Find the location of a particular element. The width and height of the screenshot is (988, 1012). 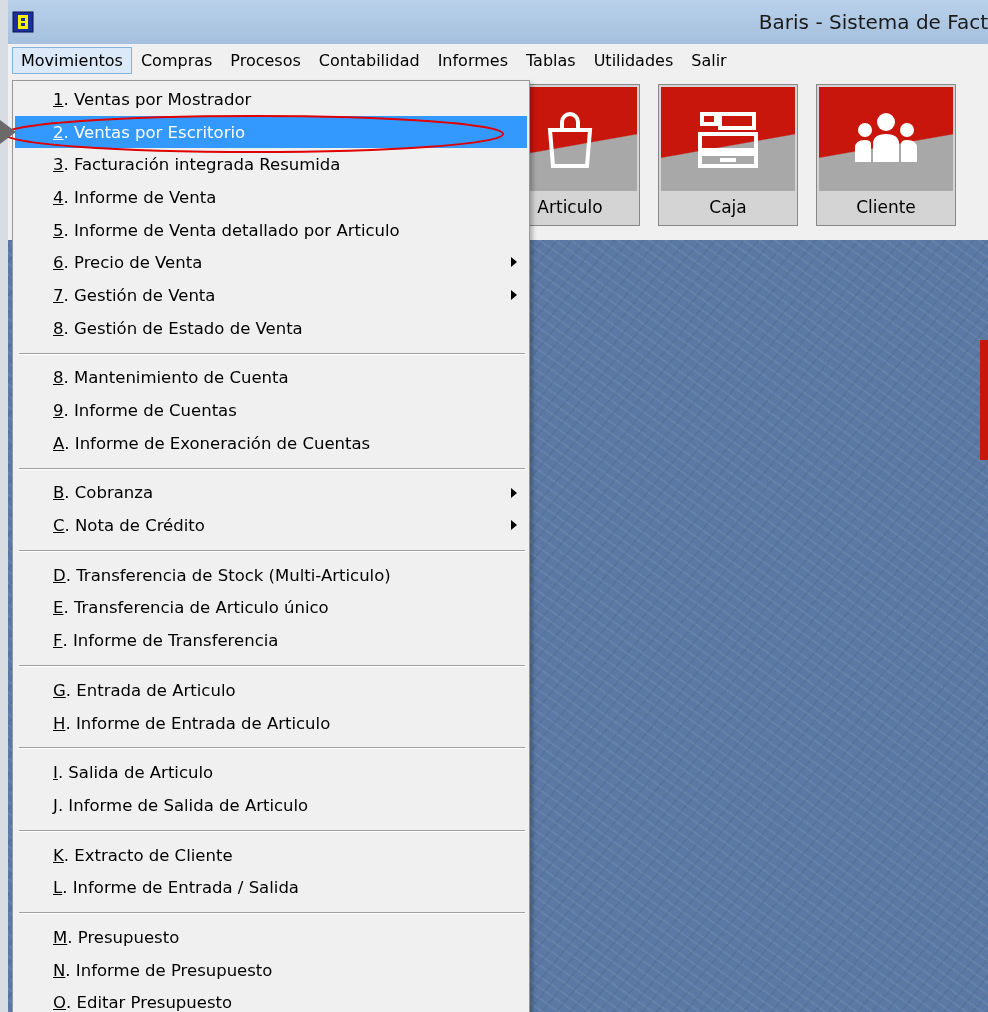

menu-bar-item: Compras is located at coordinates (176, 60).